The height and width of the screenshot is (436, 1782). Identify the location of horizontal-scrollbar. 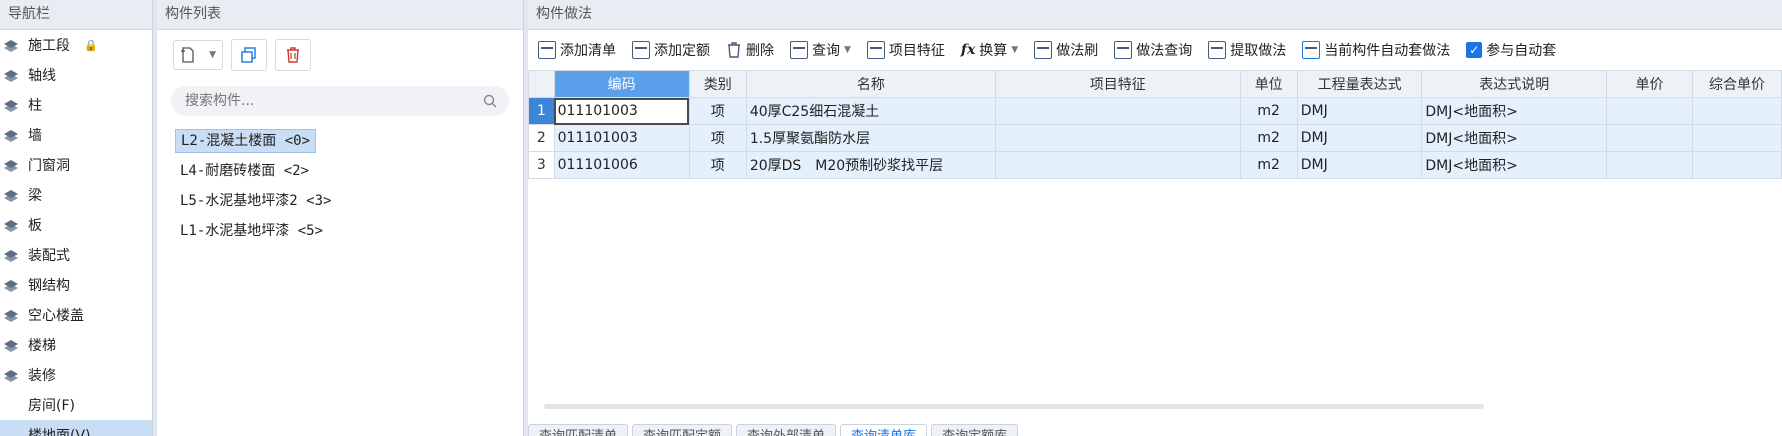
(1014, 406).